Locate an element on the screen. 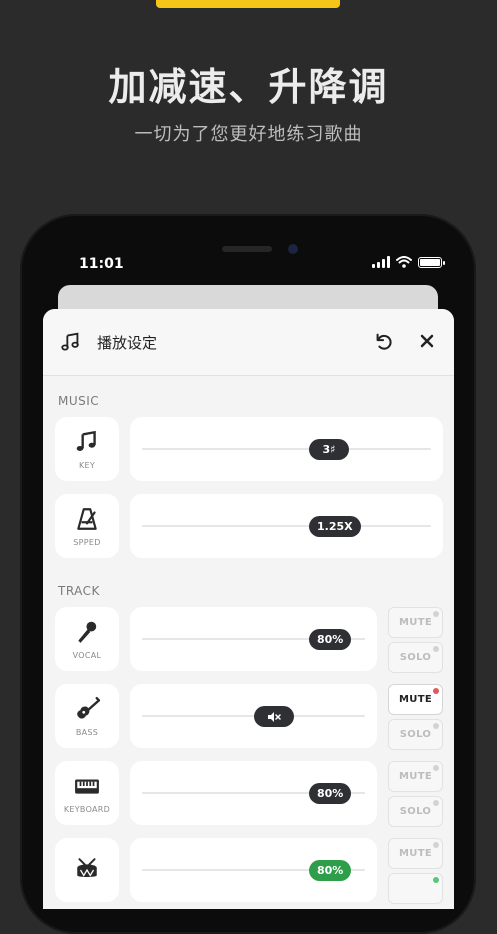 The image size is (497, 934). hero-title: 加减速、升降调 is located at coordinates (248, 87).